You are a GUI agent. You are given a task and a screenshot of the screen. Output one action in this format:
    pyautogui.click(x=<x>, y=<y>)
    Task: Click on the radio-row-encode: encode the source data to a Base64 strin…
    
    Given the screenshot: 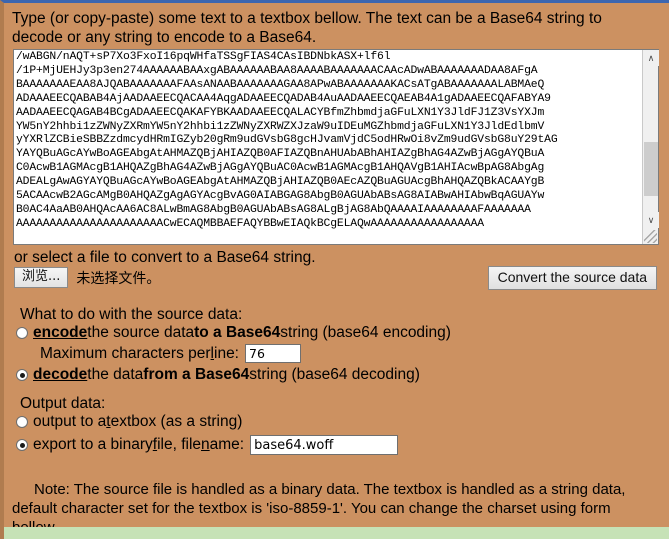 What is the action you would take?
    pyautogui.click(x=233, y=333)
    